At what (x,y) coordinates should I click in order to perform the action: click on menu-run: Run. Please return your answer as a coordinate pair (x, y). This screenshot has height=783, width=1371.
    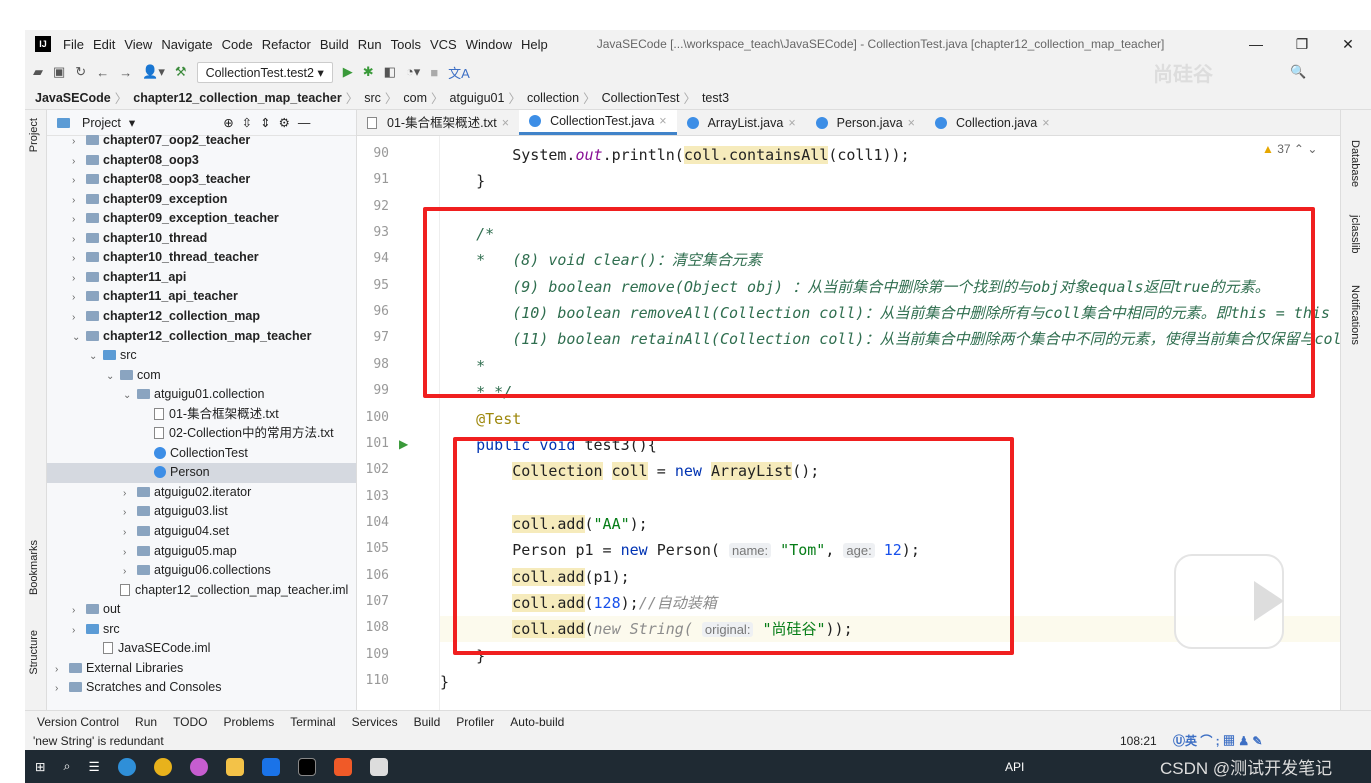
    Looking at the image, I should click on (370, 44).